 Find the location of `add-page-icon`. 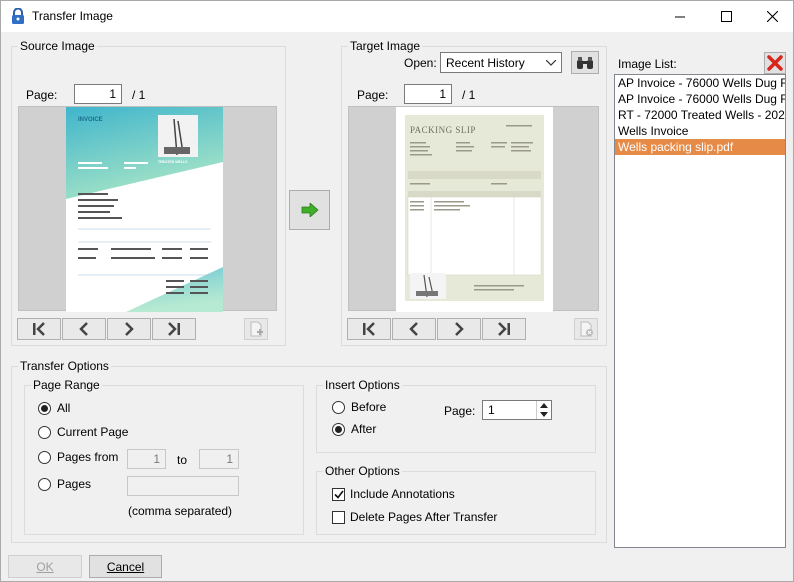

add-page-icon is located at coordinates (256, 329).